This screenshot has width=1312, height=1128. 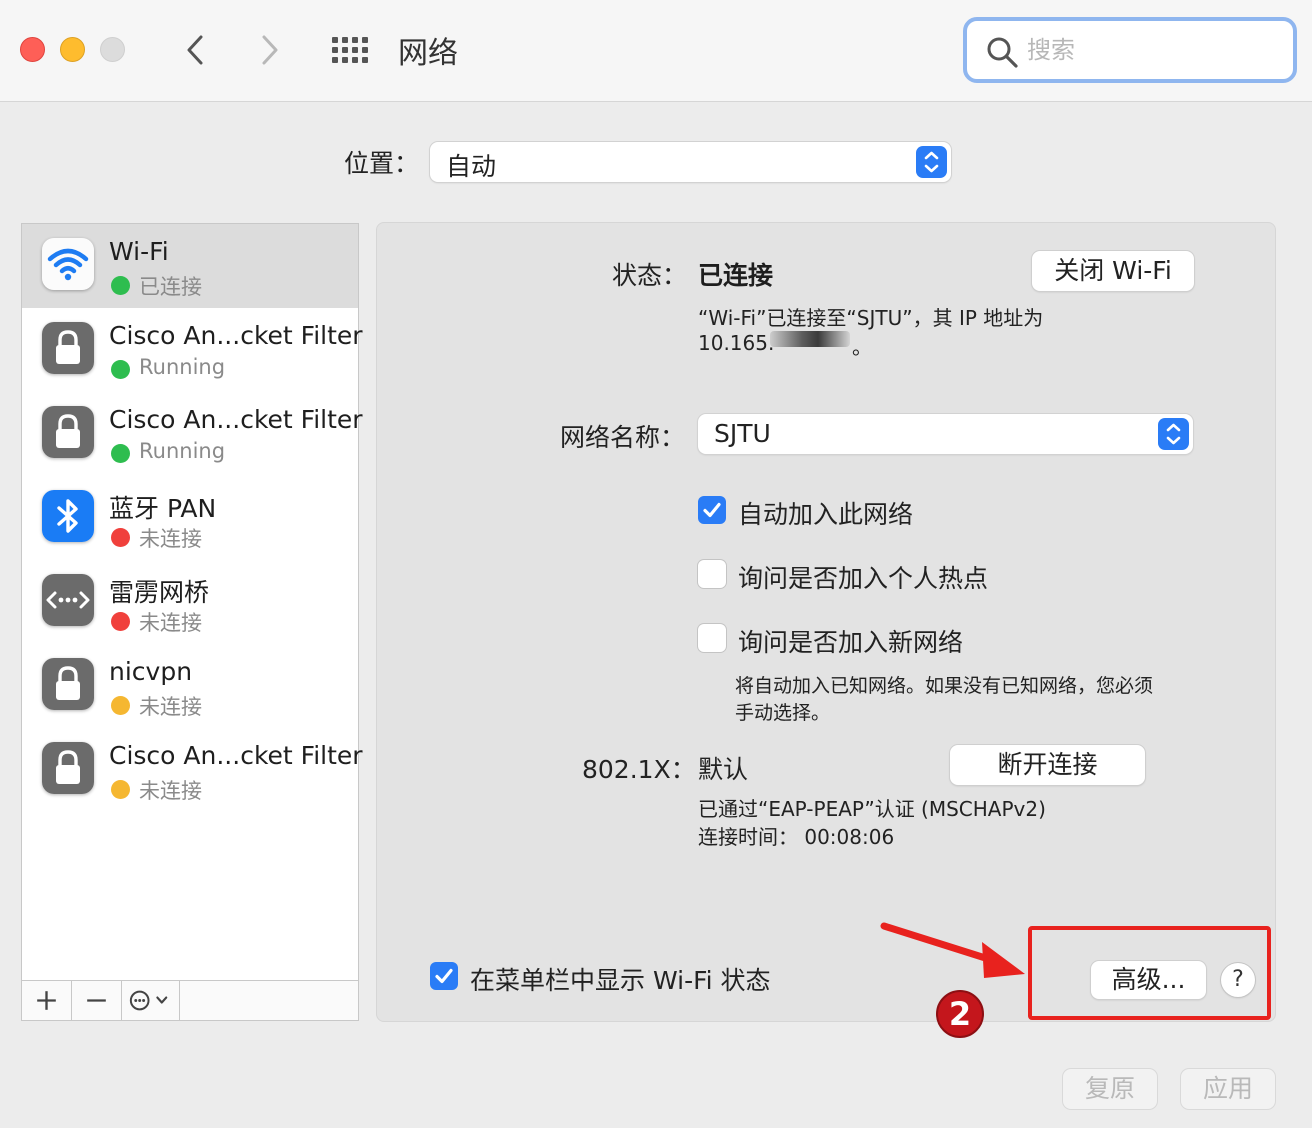 What do you see at coordinates (945, 434) in the screenshot?
I see `network-name-select: SJTU` at bounding box center [945, 434].